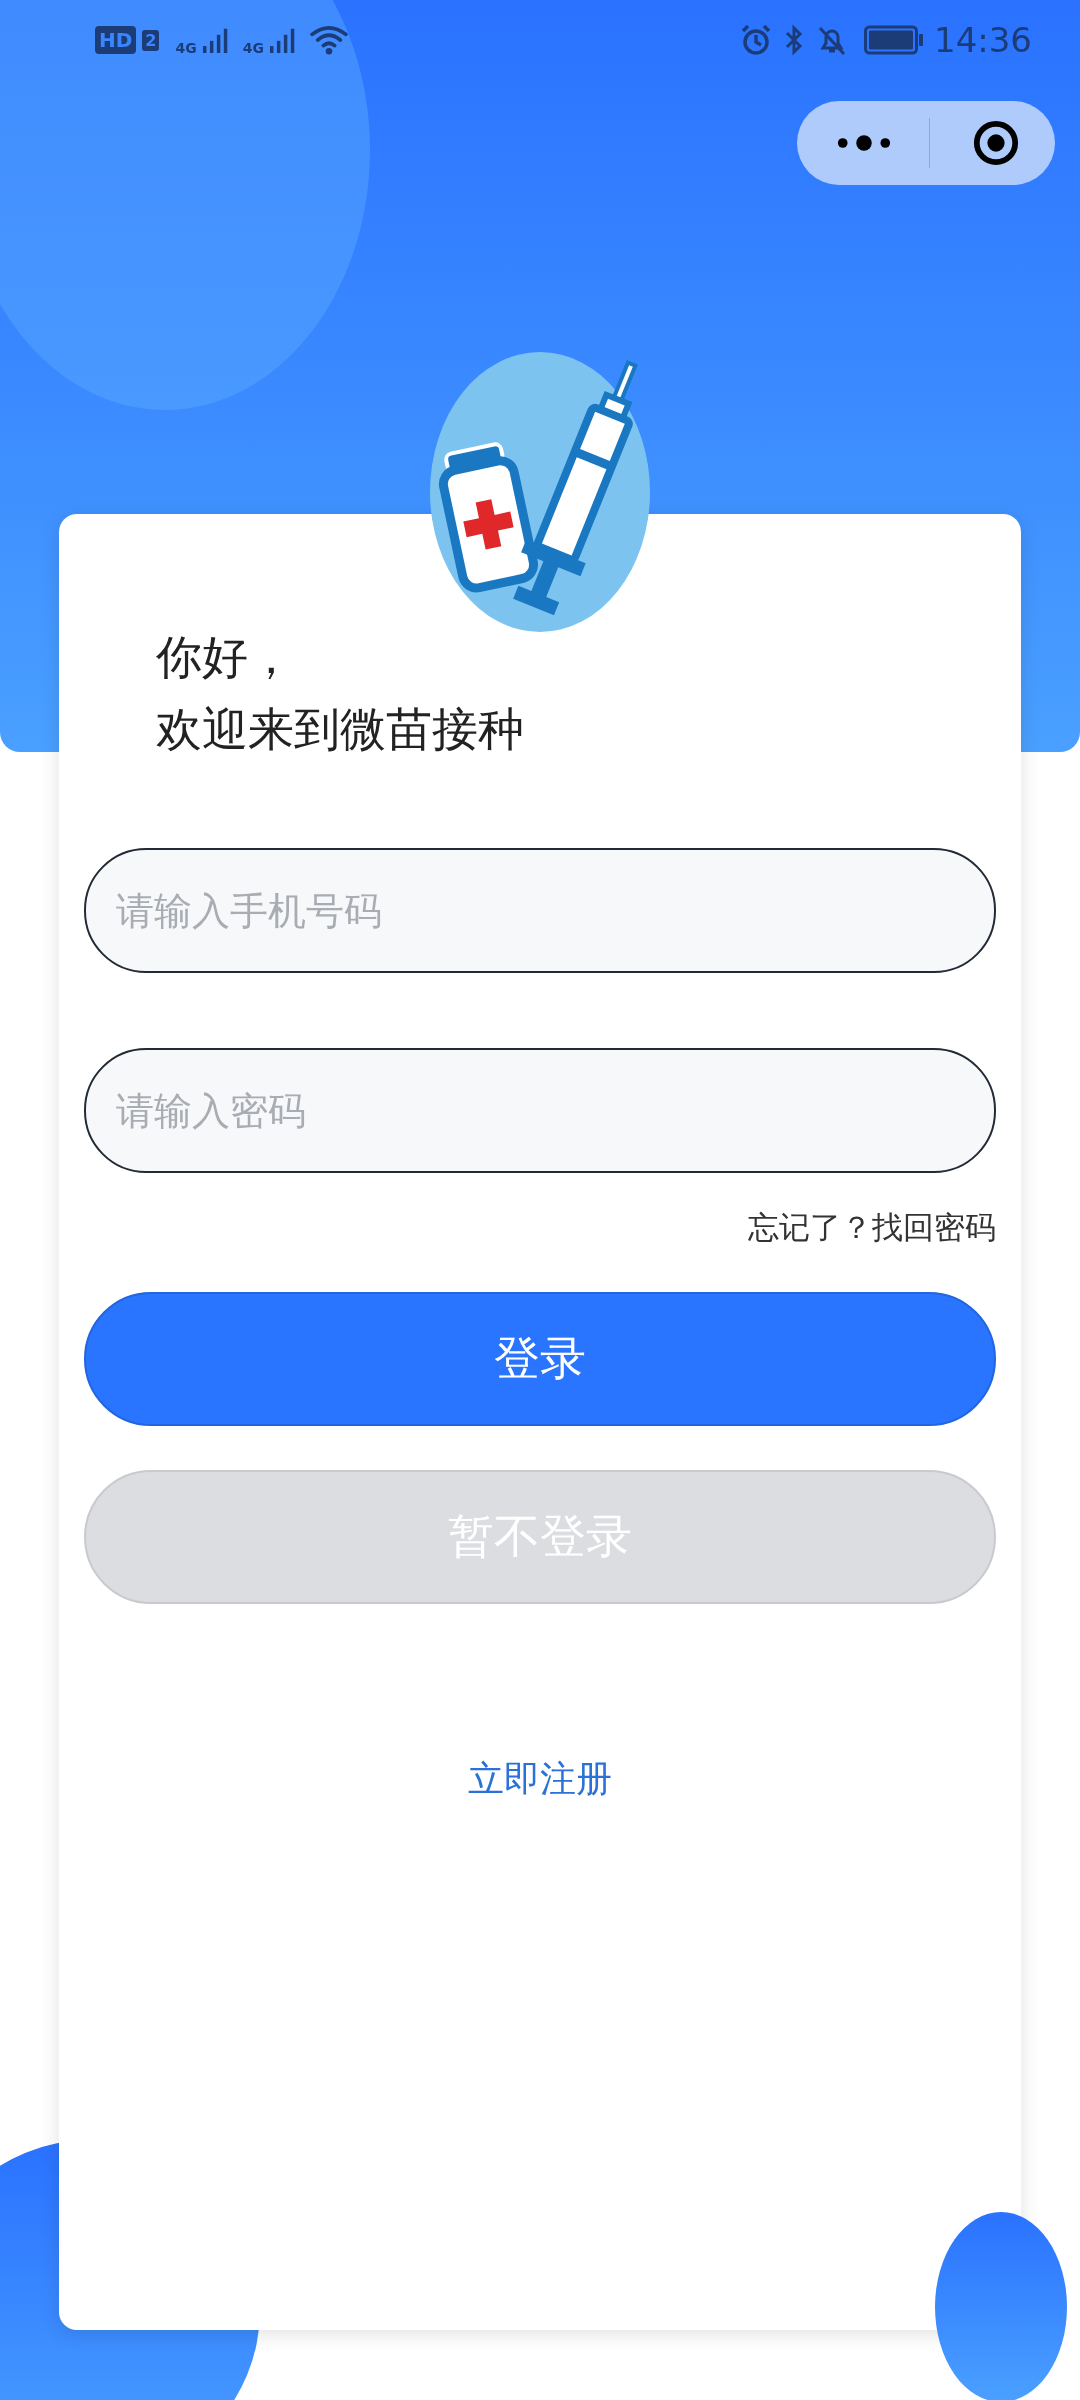 The image size is (1080, 2400). What do you see at coordinates (328, 40) in the screenshot?
I see `wifi-icon` at bounding box center [328, 40].